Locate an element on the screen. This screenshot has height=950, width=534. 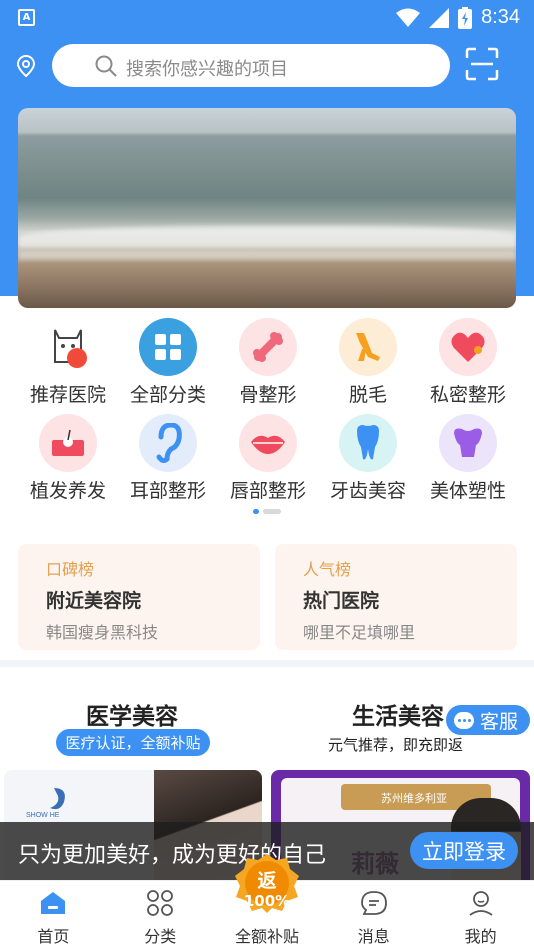
nav-home: 首页 is located at coordinates (53, 915).